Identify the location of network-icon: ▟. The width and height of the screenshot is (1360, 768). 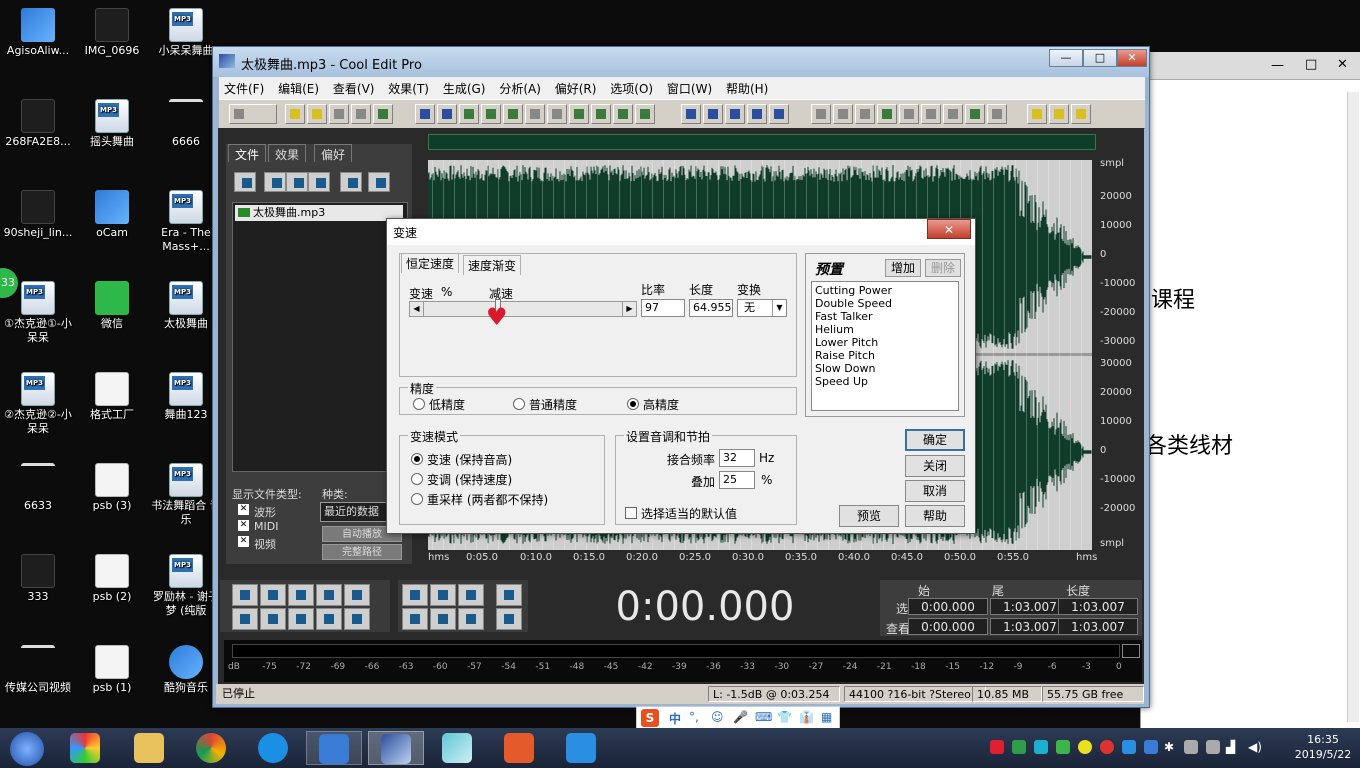
(1233, 747).